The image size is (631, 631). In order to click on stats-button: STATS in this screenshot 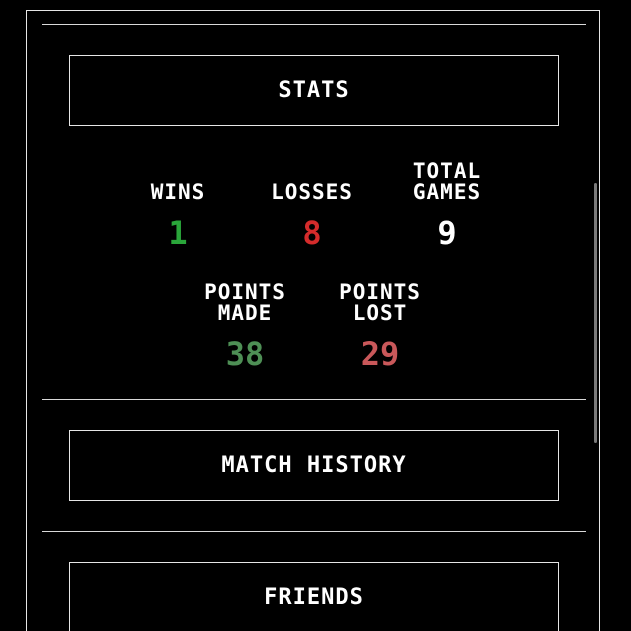, I will do `click(314, 90)`.